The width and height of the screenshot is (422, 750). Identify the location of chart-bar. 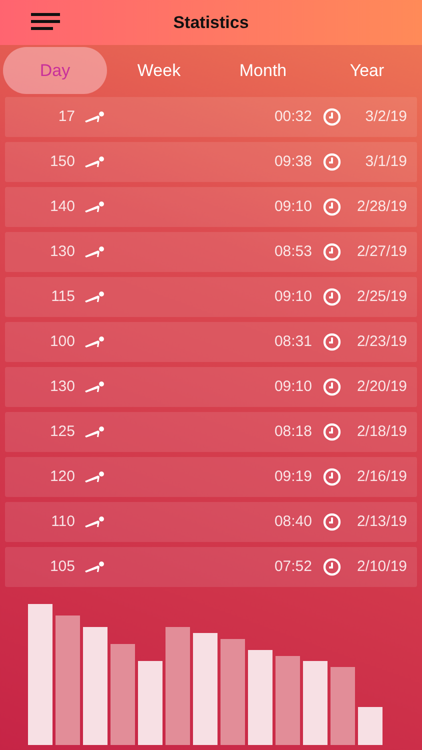
(370, 726).